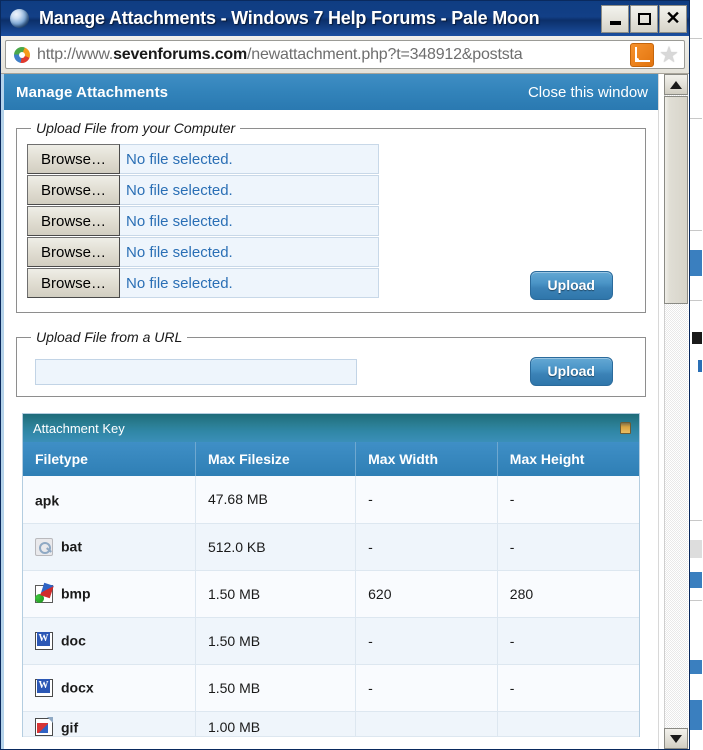 Image resolution: width=703 pixels, height=750 pixels. Describe the element at coordinates (249, 221) in the screenshot. I see `file-status-3: No file selected.` at that location.